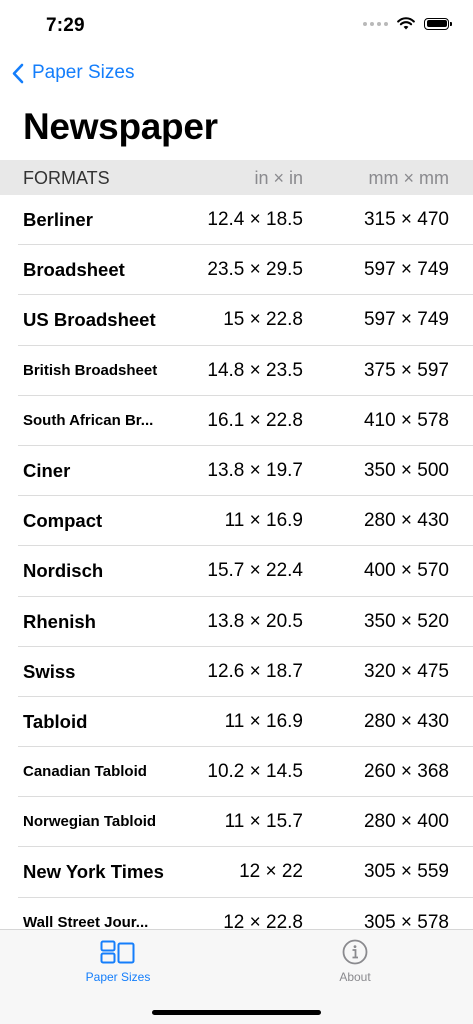  What do you see at coordinates (406, 470) in the screenshot?
I see `size-millimeters: 350 × 500` at bounding box center [406, 470].